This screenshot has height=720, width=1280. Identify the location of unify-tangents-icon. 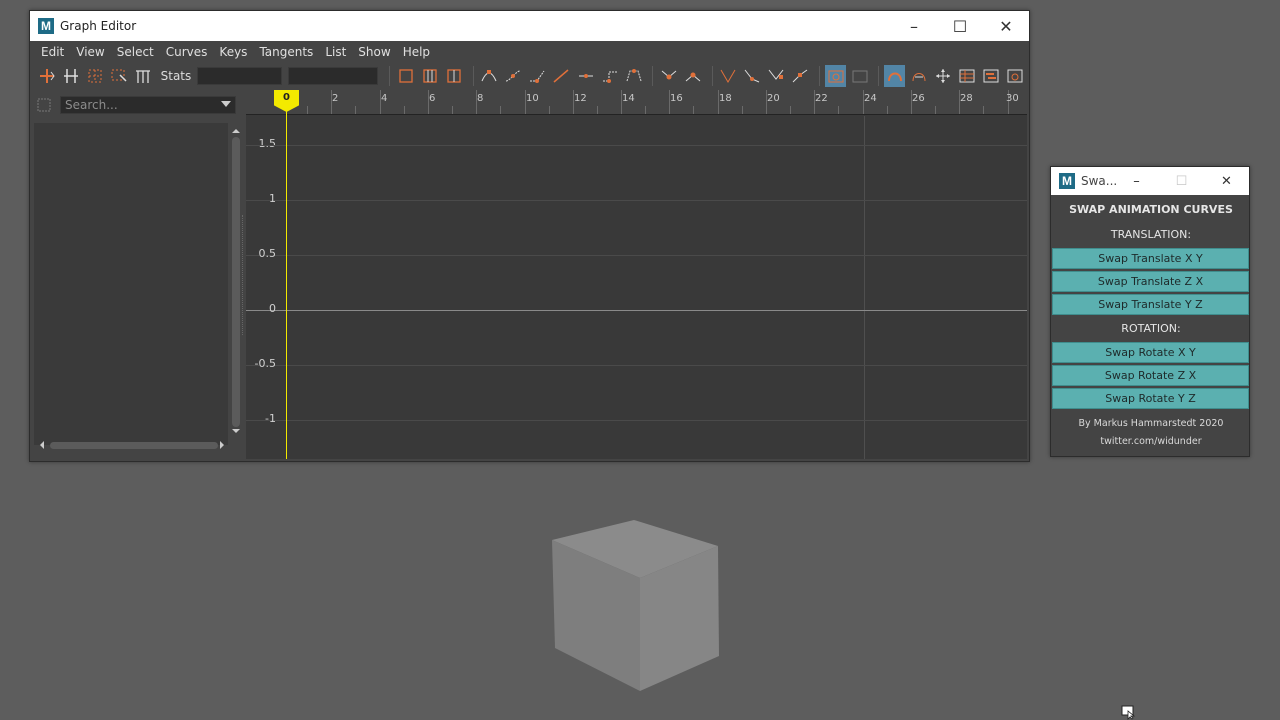
(692, 76).